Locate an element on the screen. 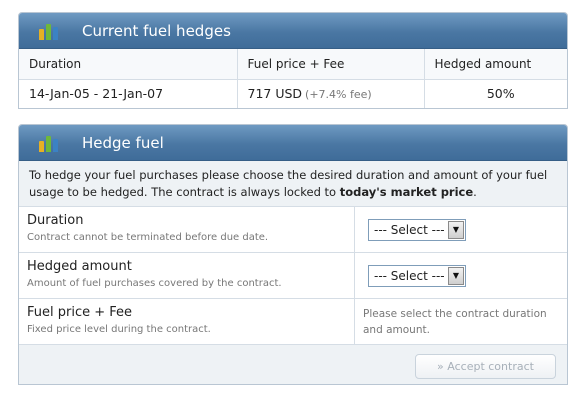 The width and height of the screenshot is (582, 401). price-label: Fuel price + Fee is located at coordinates (80, 312).